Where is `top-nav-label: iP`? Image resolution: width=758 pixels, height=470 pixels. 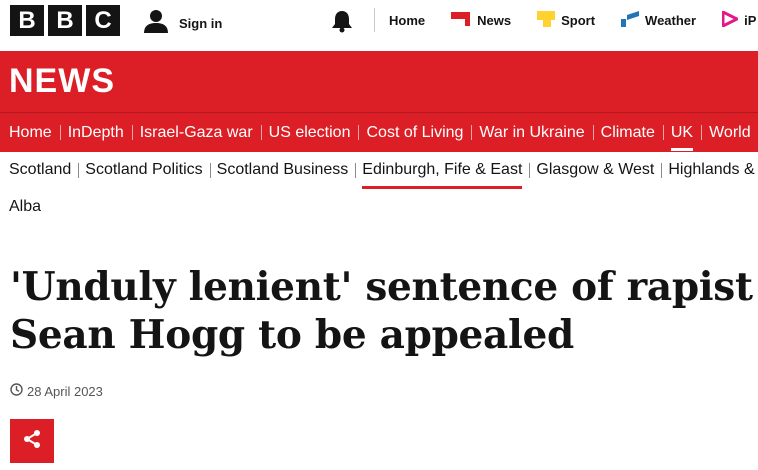 top-nav-label: iP is located at coordinates (750, 20).